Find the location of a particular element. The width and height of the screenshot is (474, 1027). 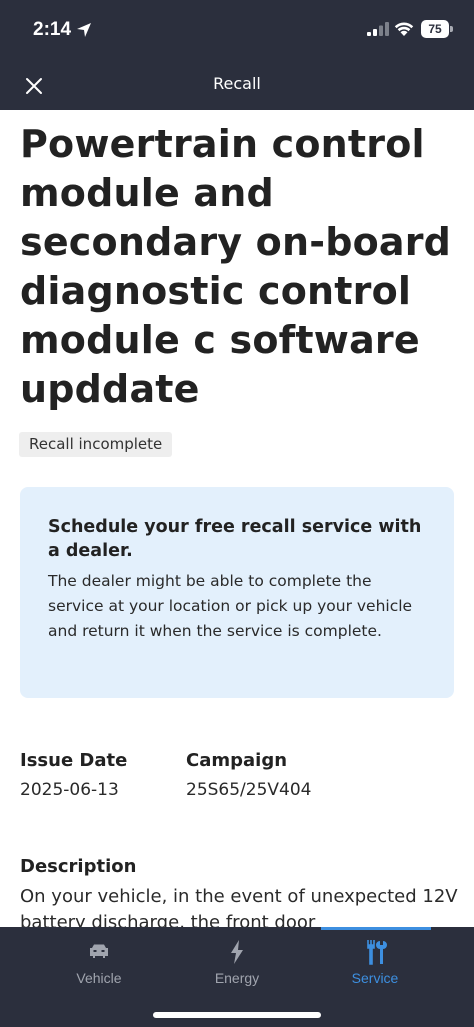

bottom-tab-bar: Vehicle Energy Service is located at coordinates (237, 977).